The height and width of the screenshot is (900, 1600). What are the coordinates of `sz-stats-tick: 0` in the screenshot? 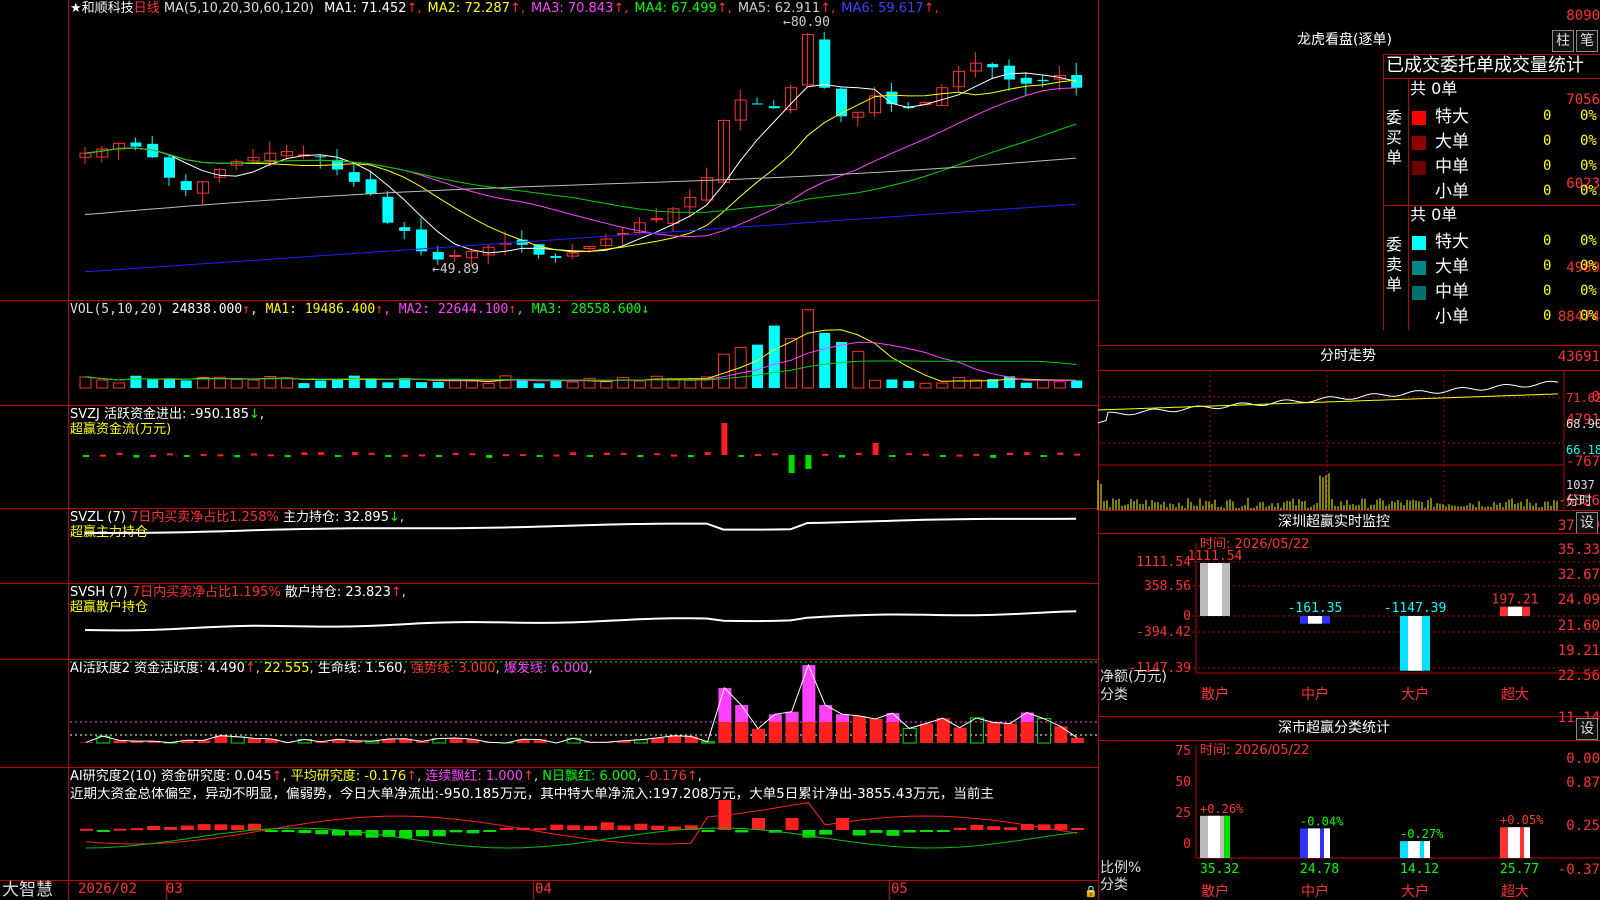 It's located at (1187, 844).